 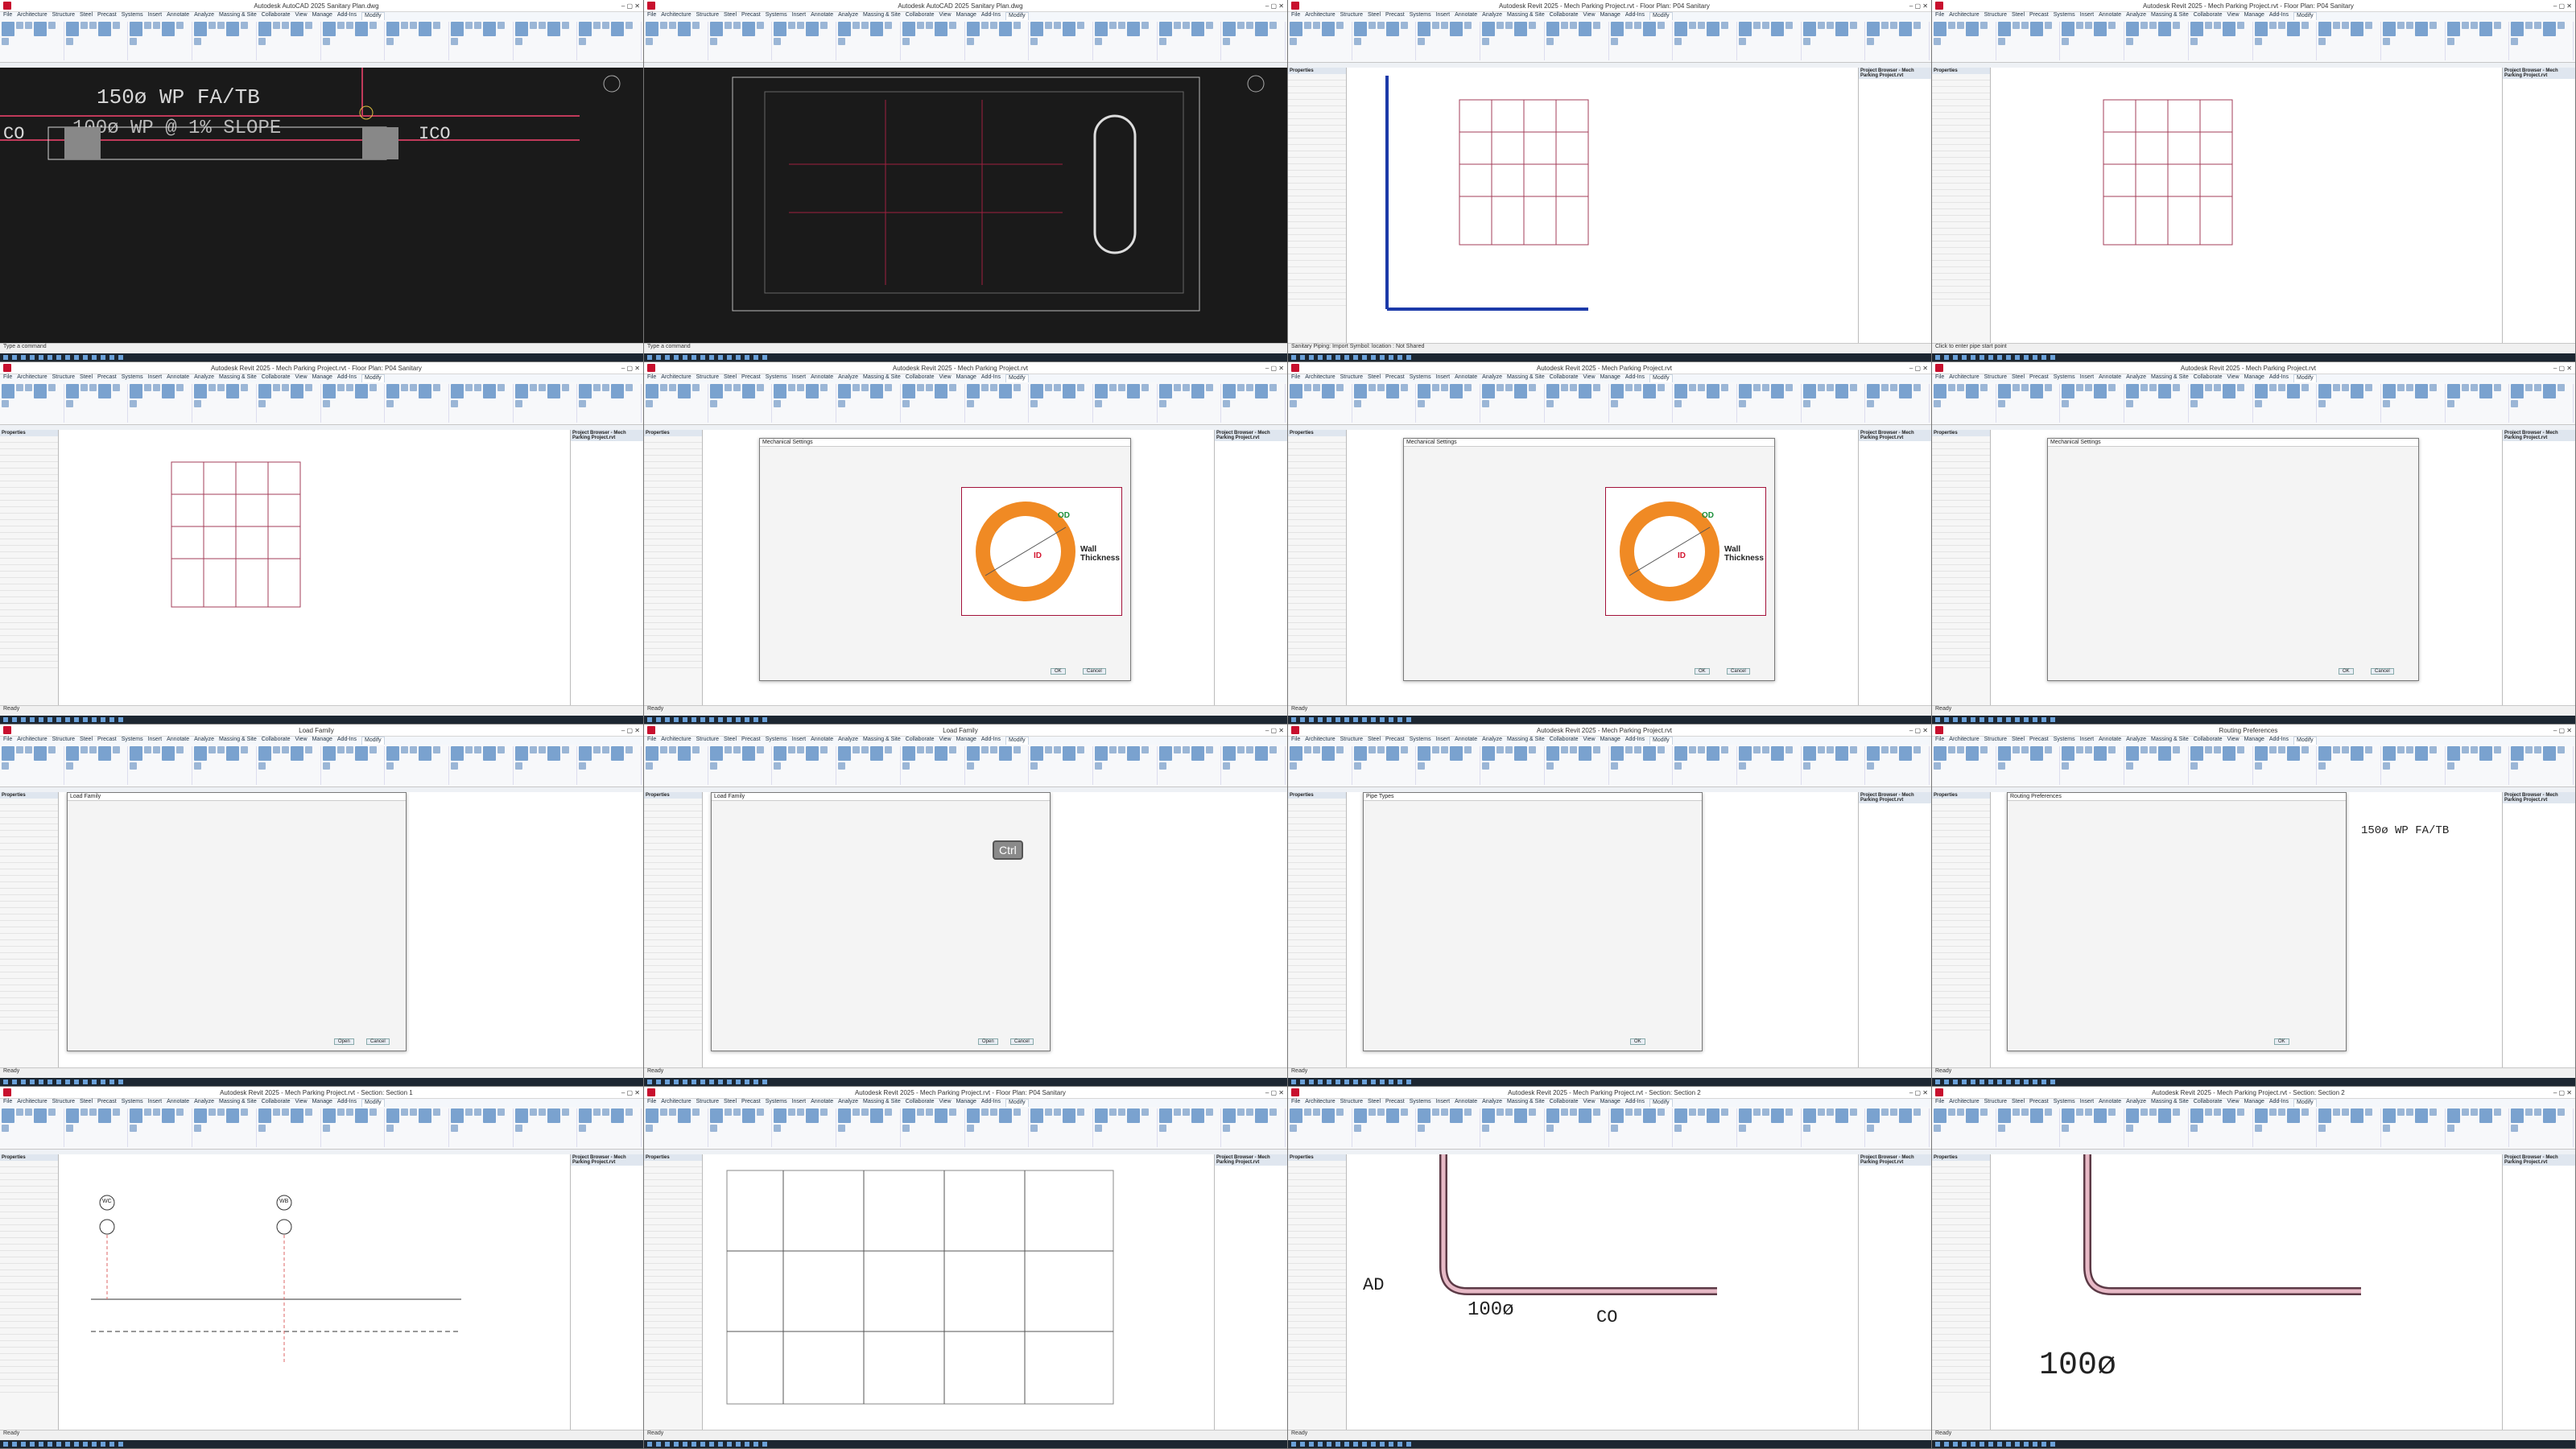 What do you see at coordinates (2246, 568) in the screenshot?
I see `drawing-canvas: Mechanical Settings OK Cancel` at bounding box center [2246, 568].